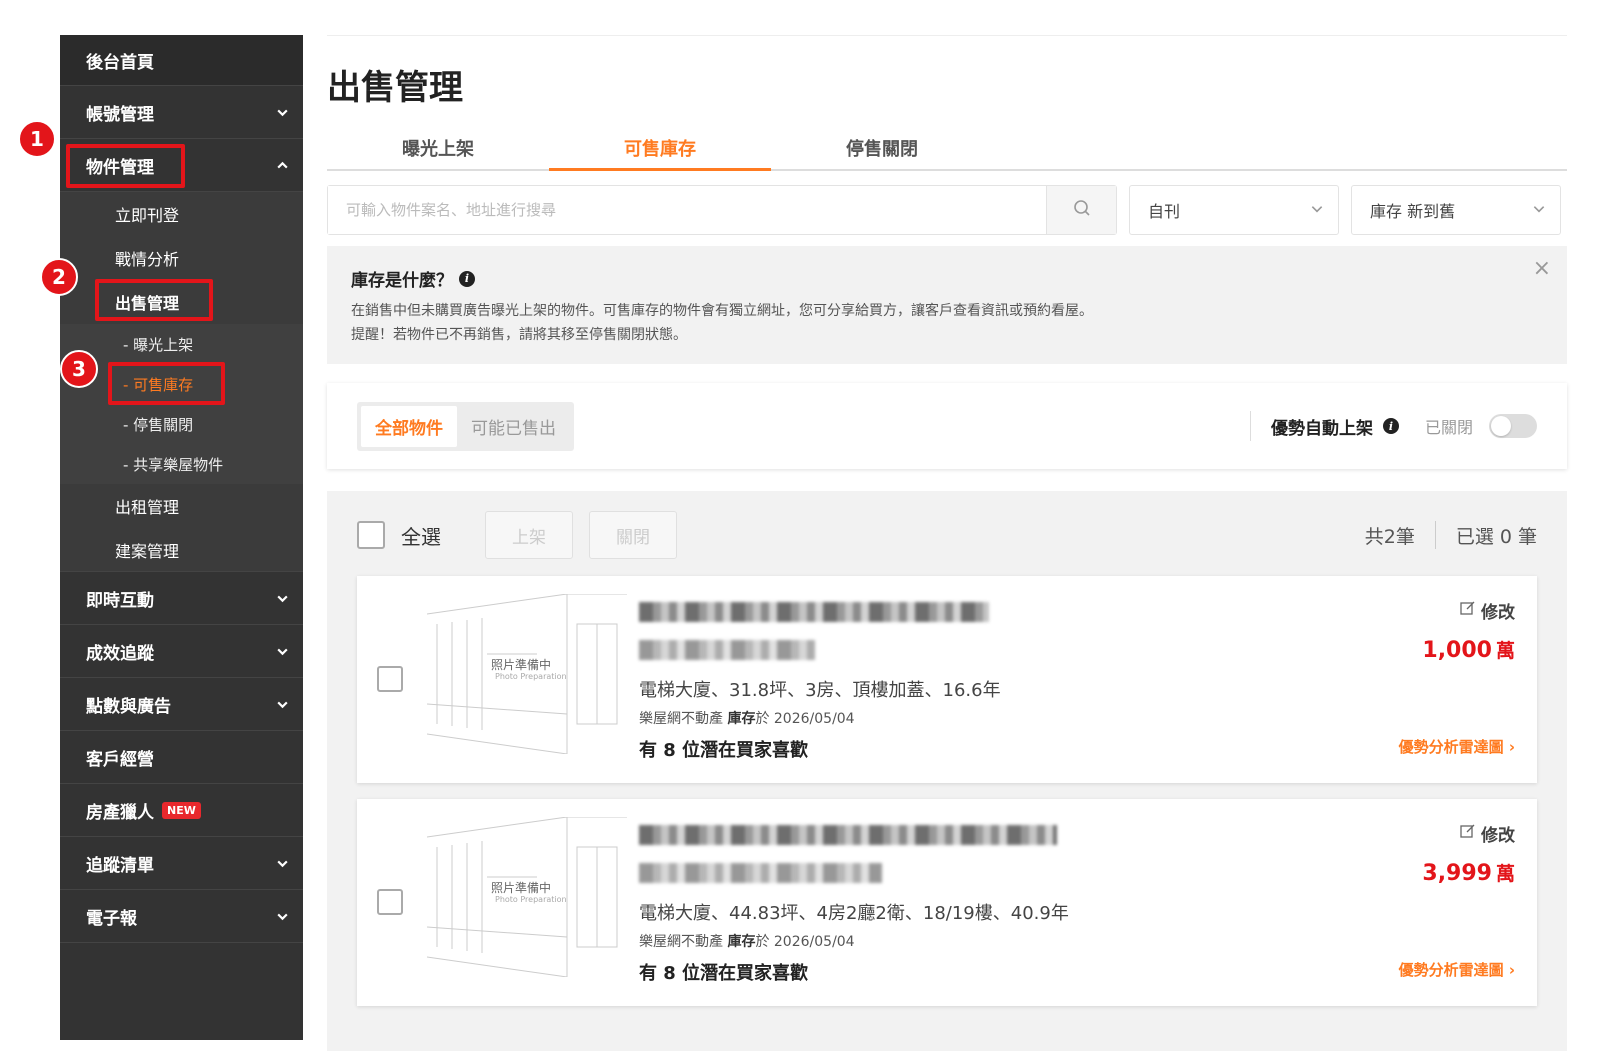 This screenshot has height=1052, width=1600. I want to click on sidebar-item-newsletter: 電子報, so click(181, 916).